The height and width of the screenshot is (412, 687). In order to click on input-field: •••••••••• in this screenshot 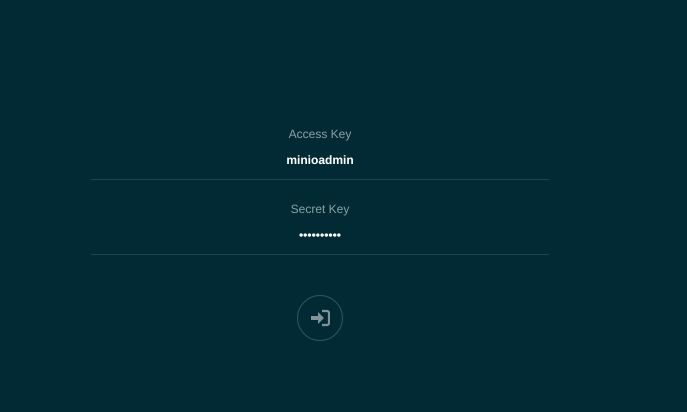, I will do `click(320, 235)`.